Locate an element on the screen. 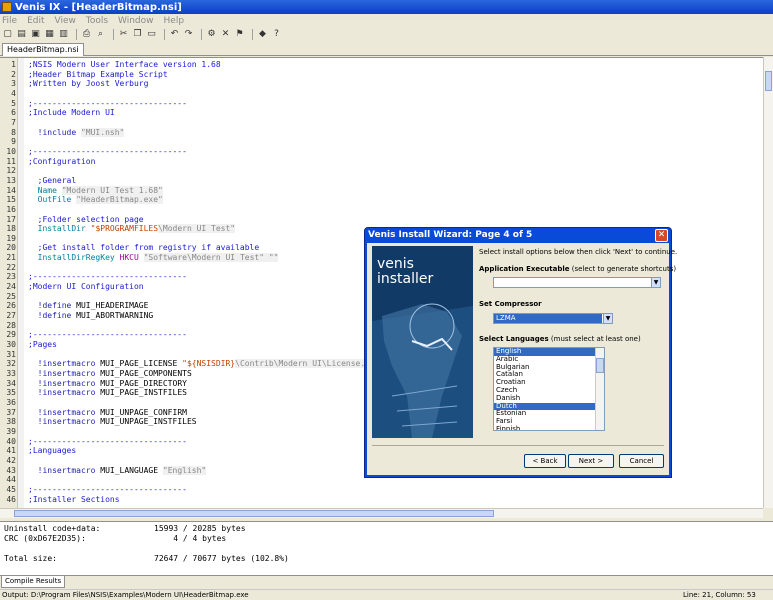  code-text: !define MUI_HEADERIMAGE is located at coordinates (82, 306).